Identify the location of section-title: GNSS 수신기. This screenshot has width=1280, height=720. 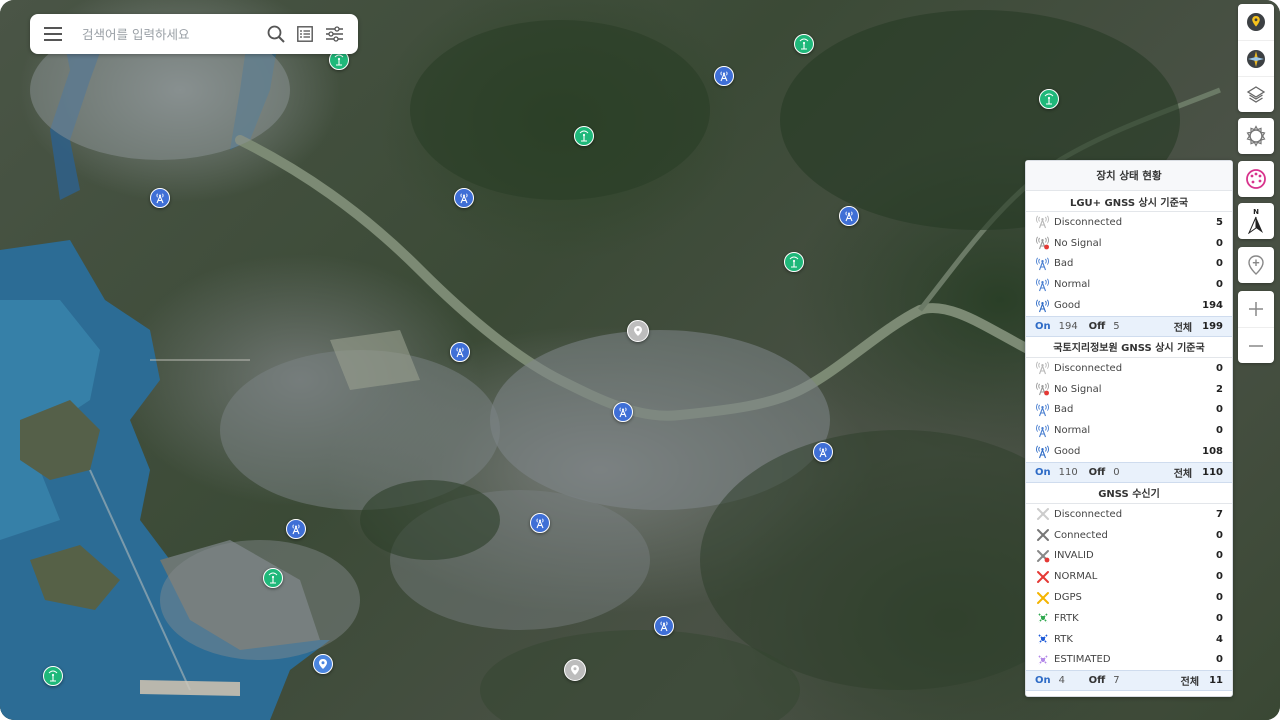
(1129, 493).